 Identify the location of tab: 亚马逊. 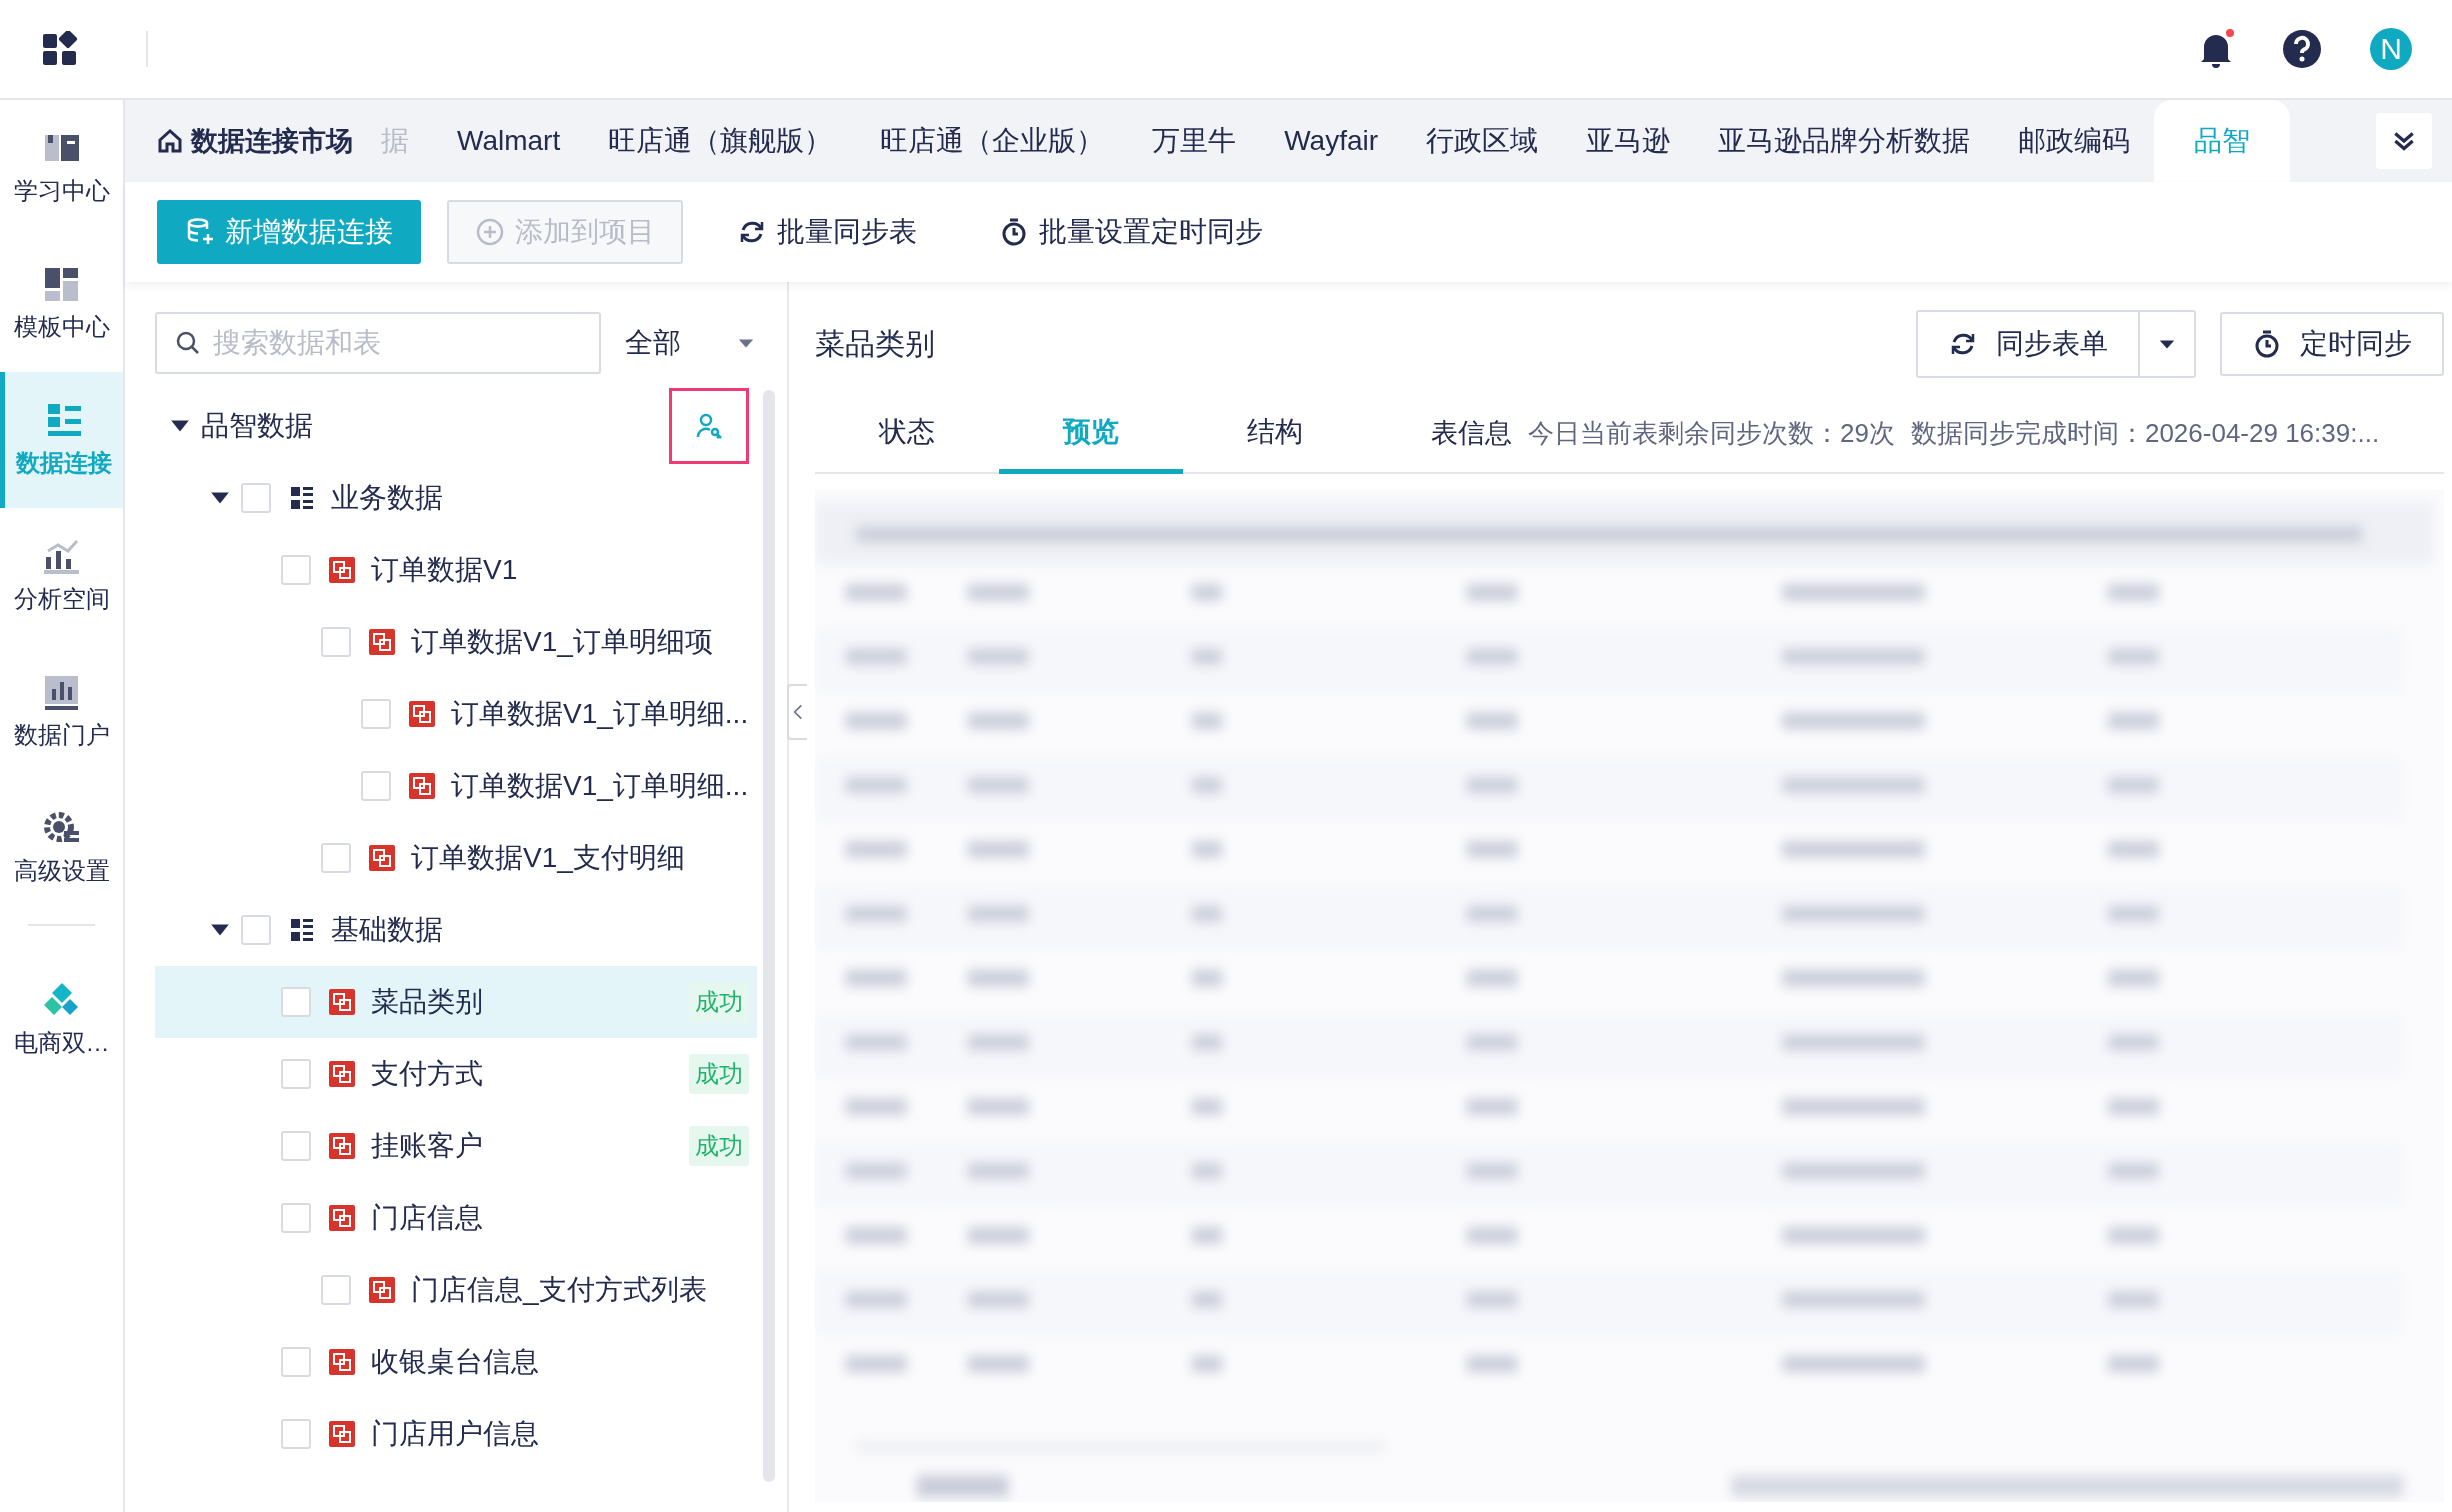
(1628, 141).